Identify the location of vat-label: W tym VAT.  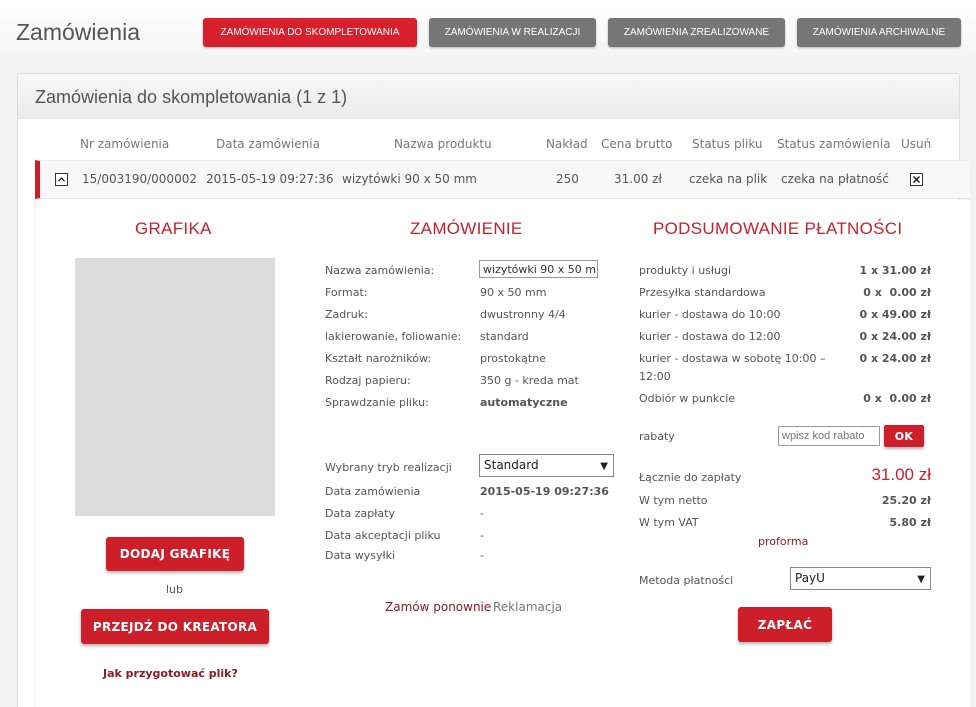
(669, 522).